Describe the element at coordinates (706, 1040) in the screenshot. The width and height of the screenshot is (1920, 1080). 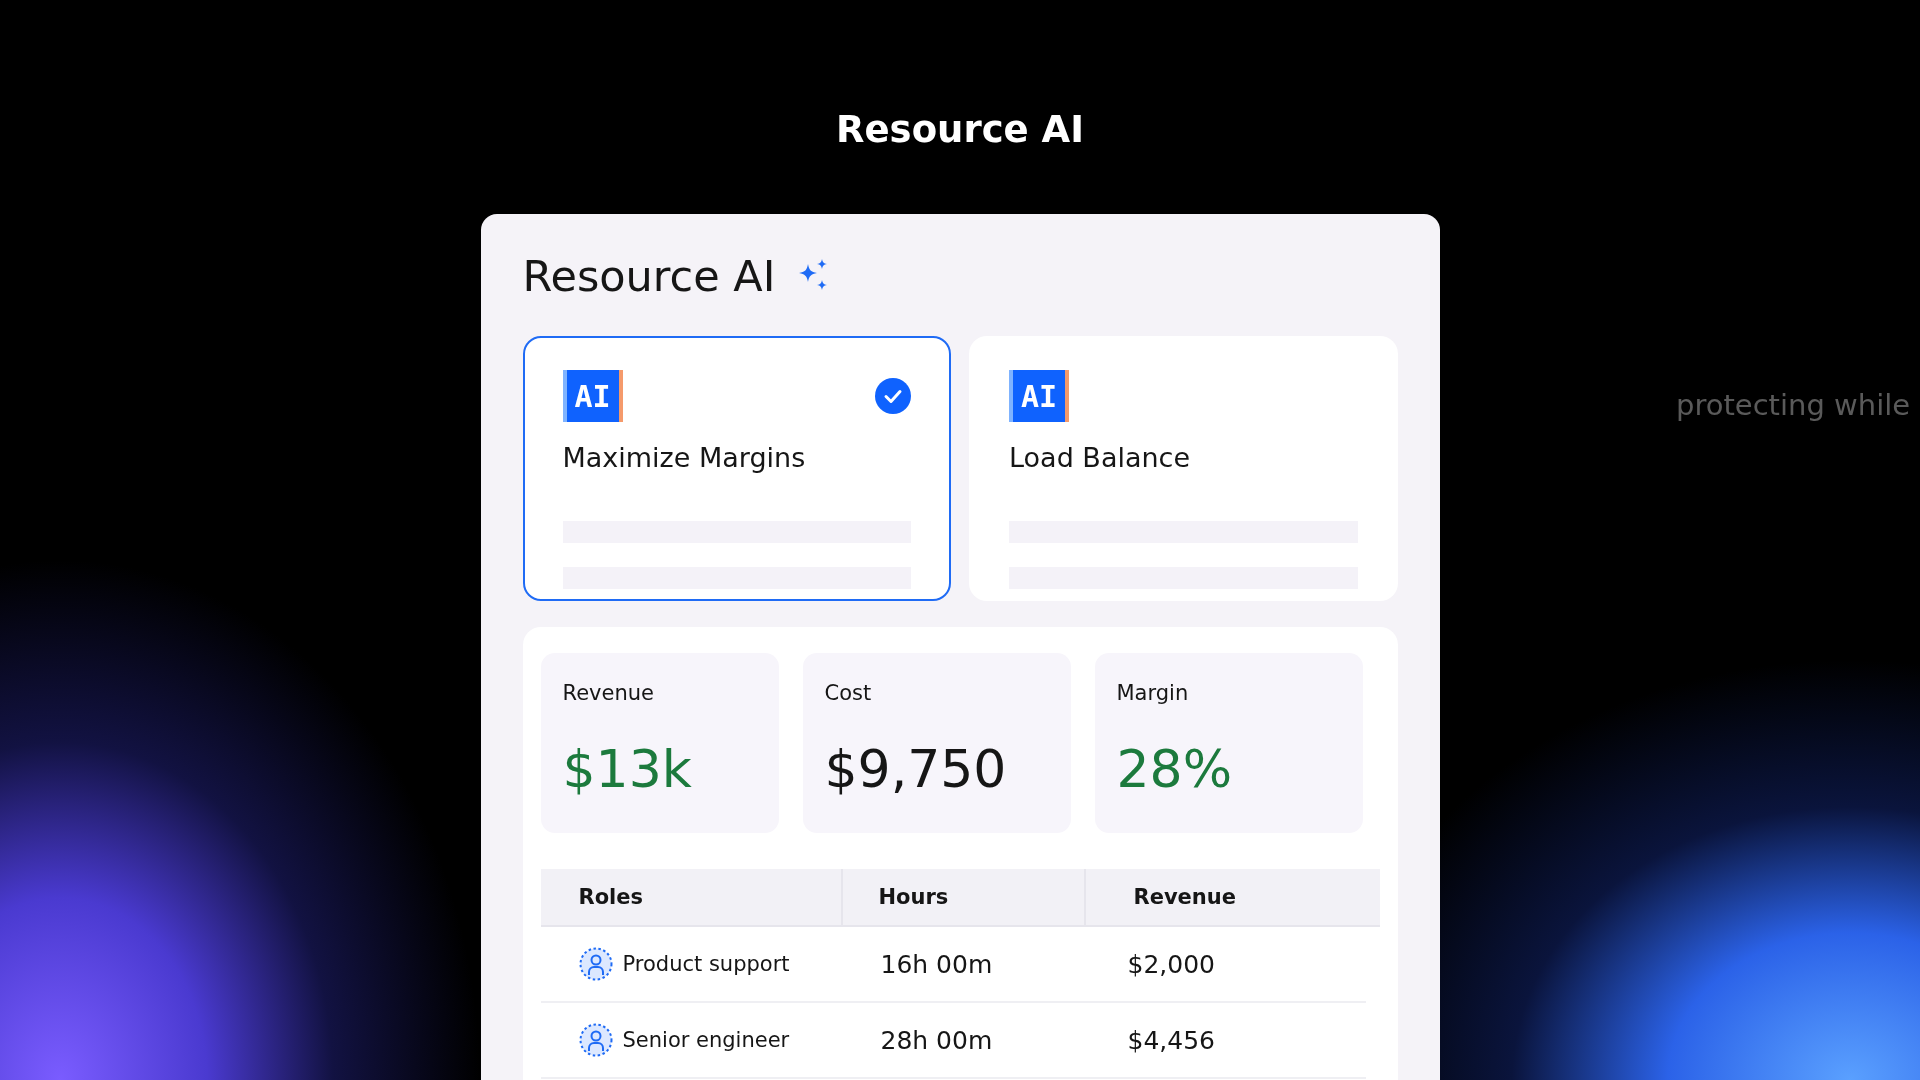
I see `role-name: Senior engineer` at that location.